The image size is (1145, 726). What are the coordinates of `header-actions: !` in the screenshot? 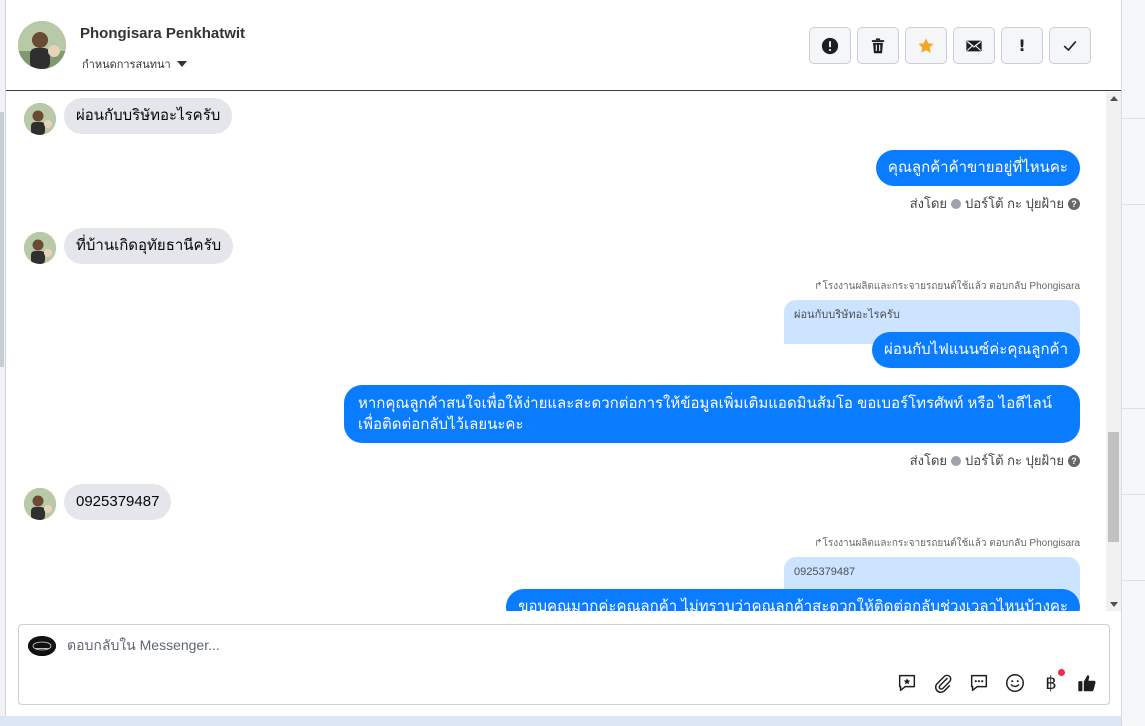 It's located at (950, 45).